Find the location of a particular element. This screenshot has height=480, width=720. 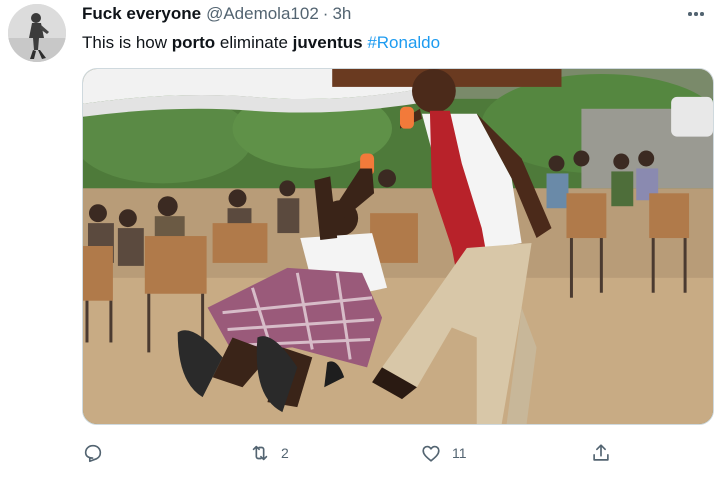

tweet-text-part: This is how is located at coordinates (127, 42).